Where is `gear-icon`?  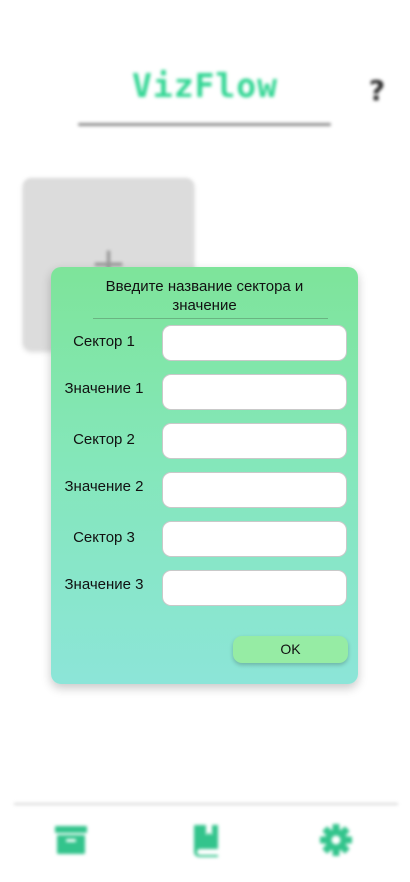
gear-icon is located at coordinates (336, 840).